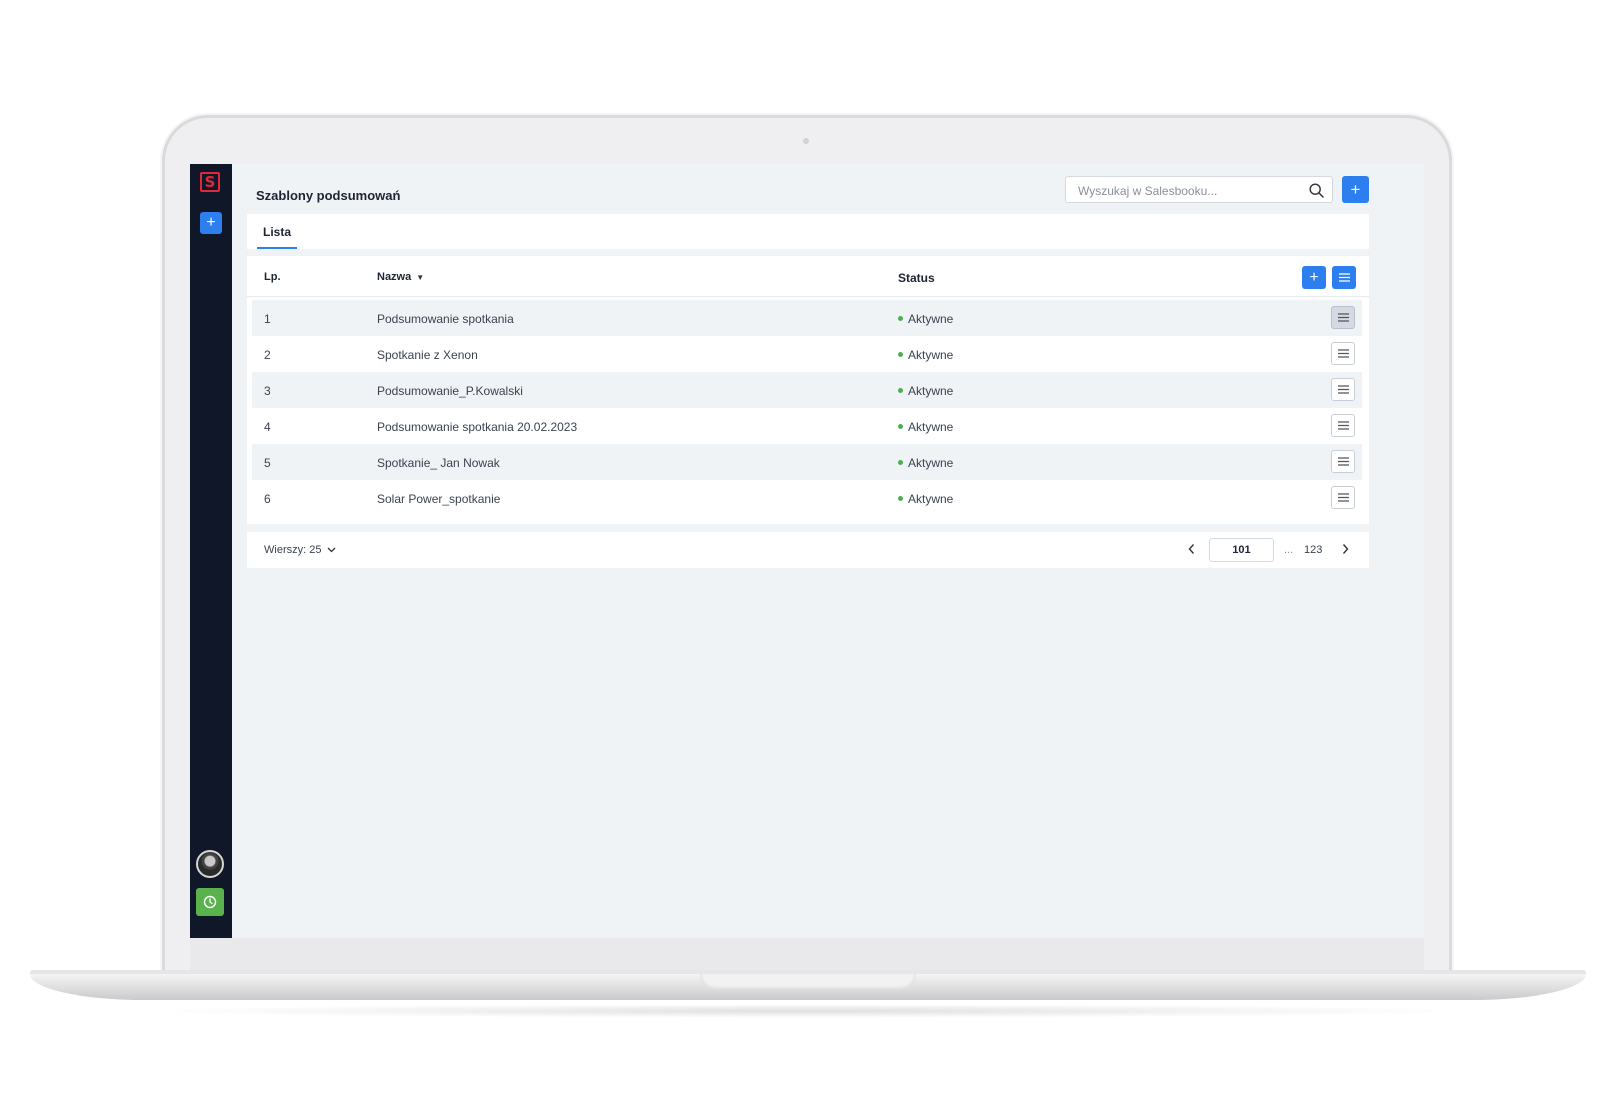 This screenshot has width=1616, height=1114. What do you see at coordinates (1191, 549) in the screenshot?
I see `chevron-left-icon` at bounding box center [1191, 549].